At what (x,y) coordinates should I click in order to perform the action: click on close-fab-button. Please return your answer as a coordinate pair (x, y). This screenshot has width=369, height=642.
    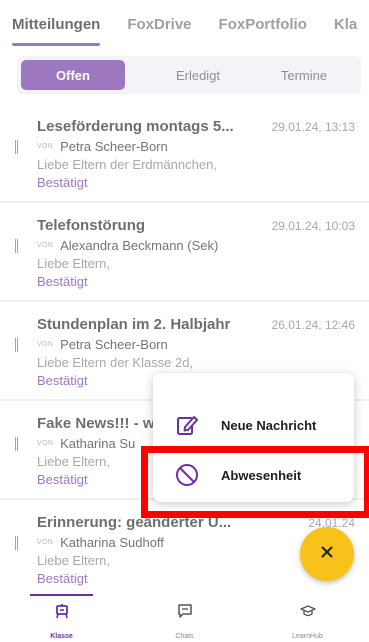
    Looking at the image, I should click on (327, 554).